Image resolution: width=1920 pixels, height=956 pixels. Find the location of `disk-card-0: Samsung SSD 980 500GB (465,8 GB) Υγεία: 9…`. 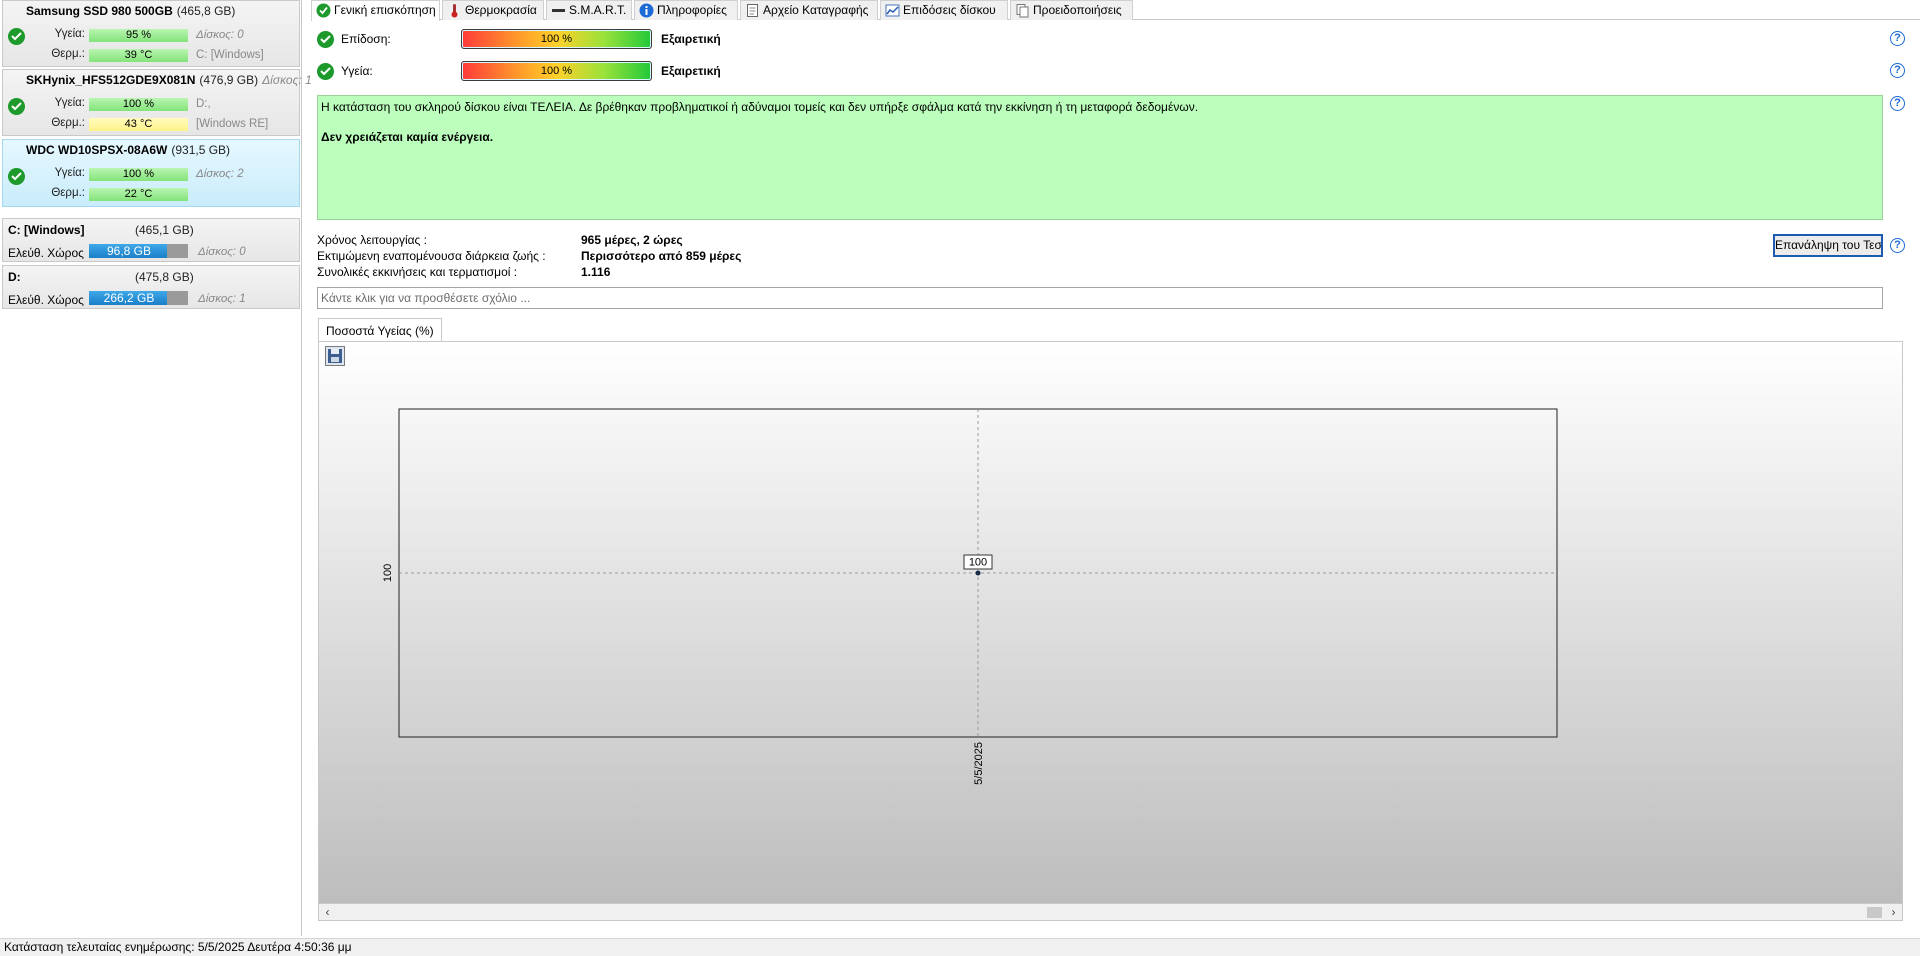

disk-card-0: Samsung SSD 980 500GB (465,8 GB) Υγεία: 9… is located at coordinates (151, 33).